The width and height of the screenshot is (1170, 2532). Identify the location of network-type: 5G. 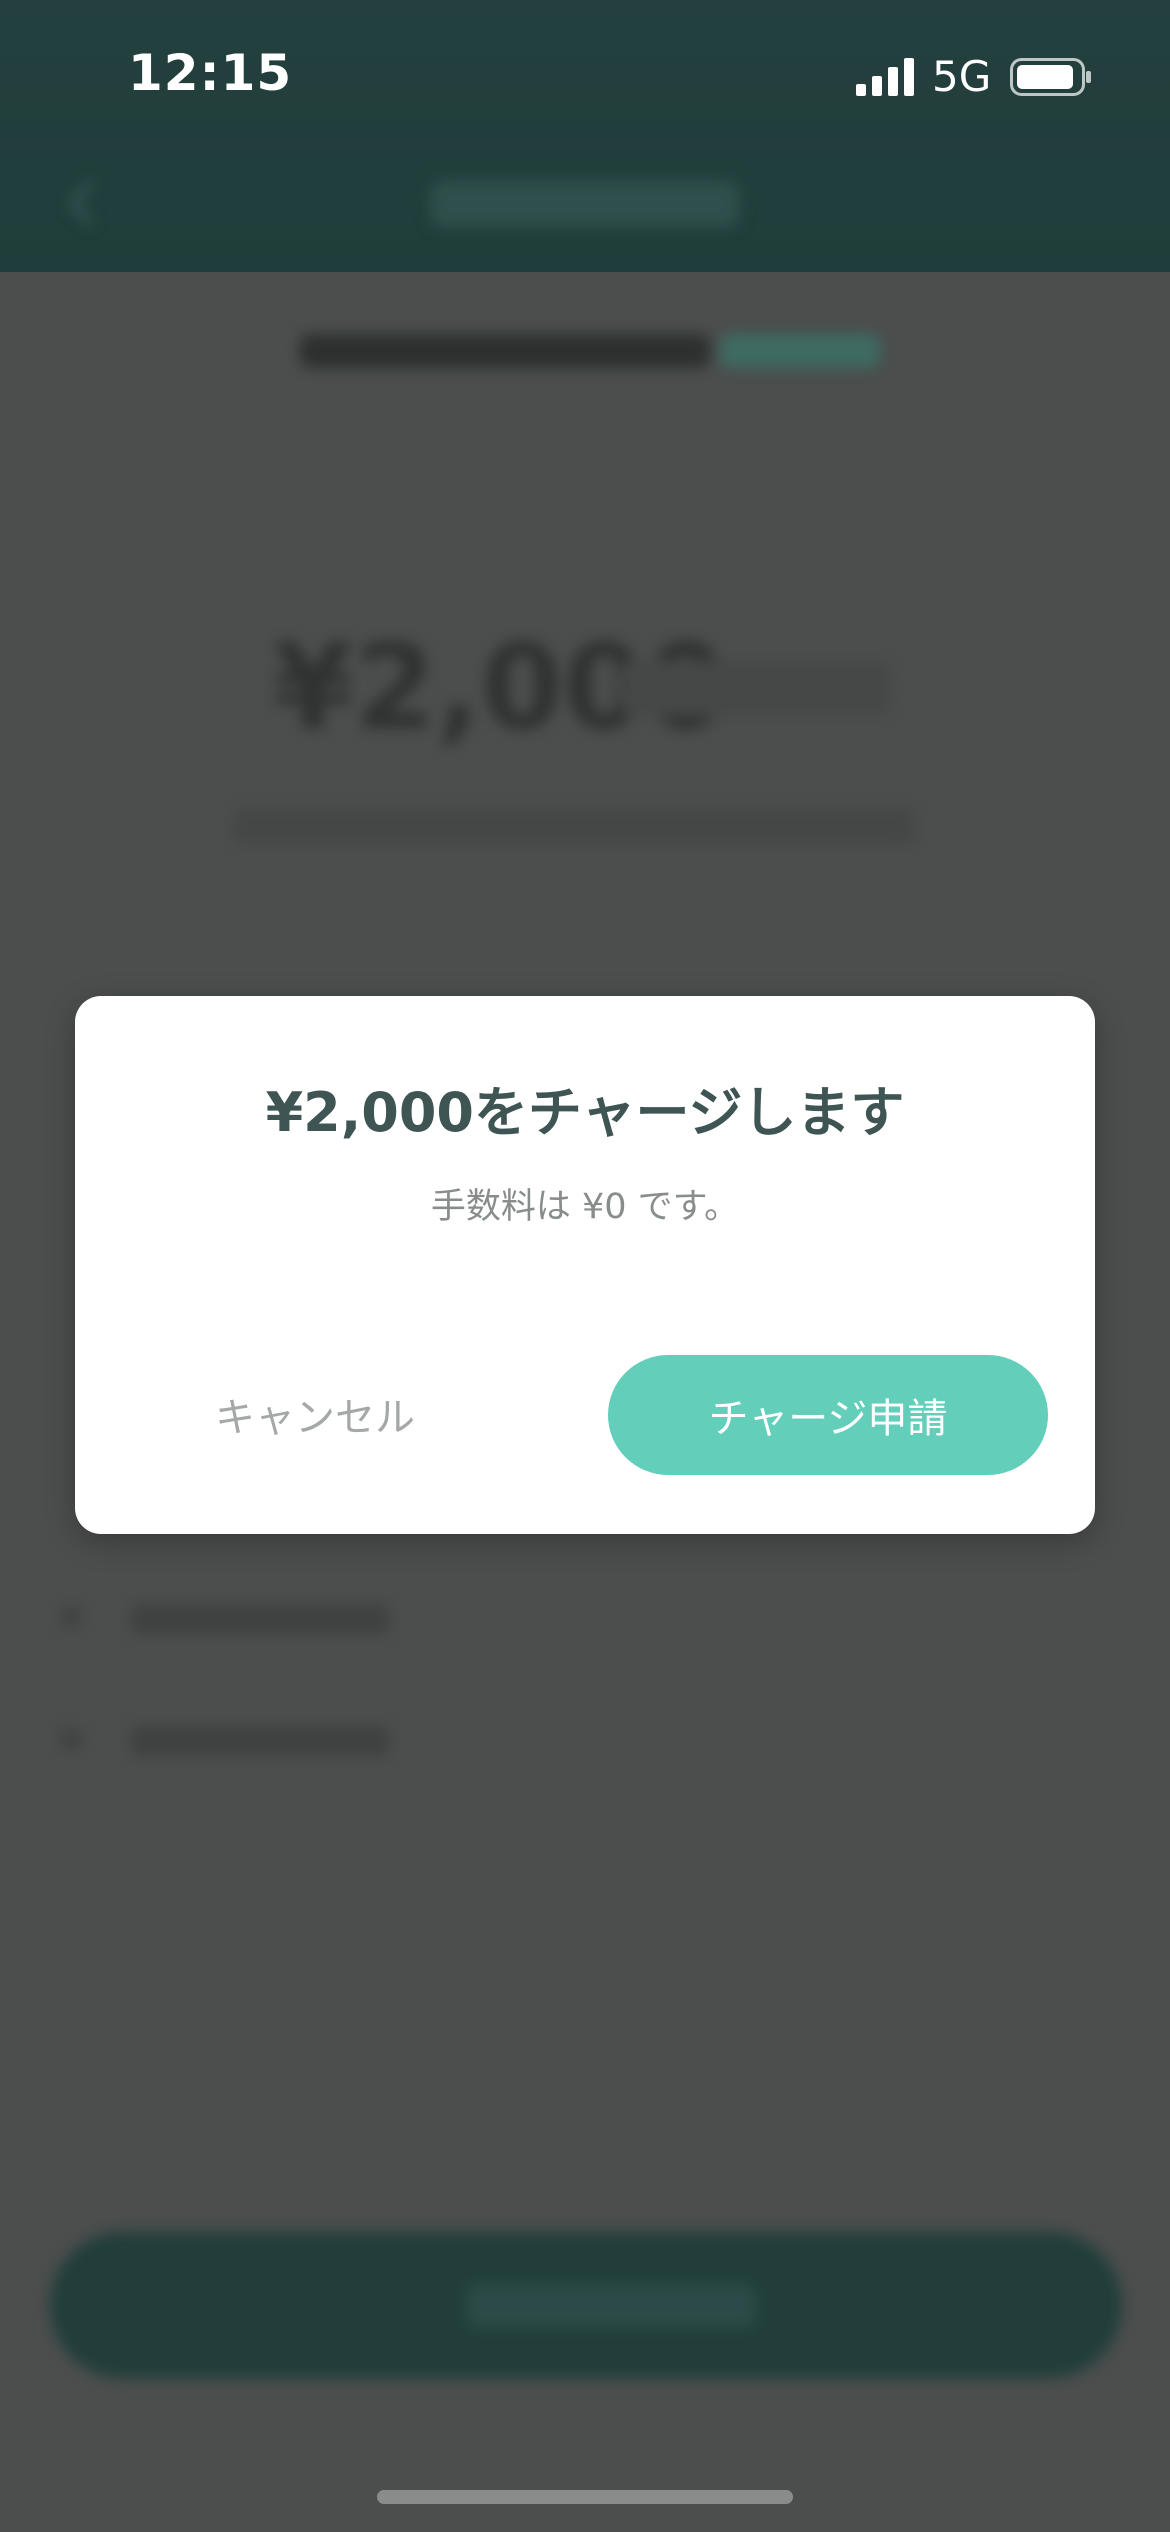
(962, 76).